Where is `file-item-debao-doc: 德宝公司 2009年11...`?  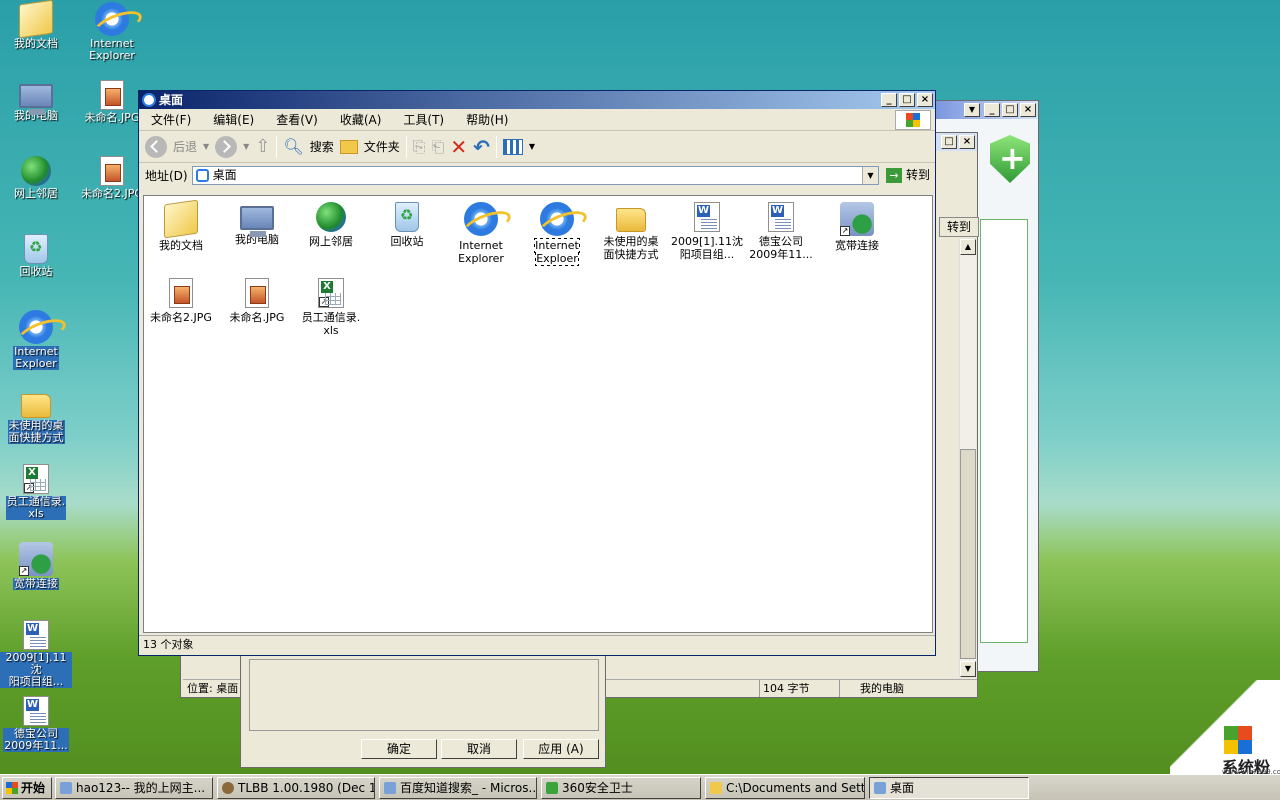 file-item-debao-doc: 德宝公司 2009年11... is located at coordinates (781, 231).